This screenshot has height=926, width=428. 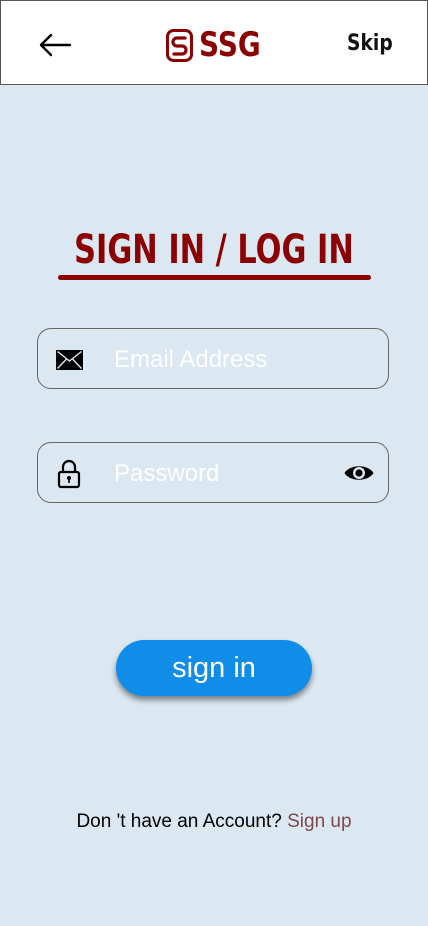 I want to click on logo-mark-icon, so click(x=179, y=45).